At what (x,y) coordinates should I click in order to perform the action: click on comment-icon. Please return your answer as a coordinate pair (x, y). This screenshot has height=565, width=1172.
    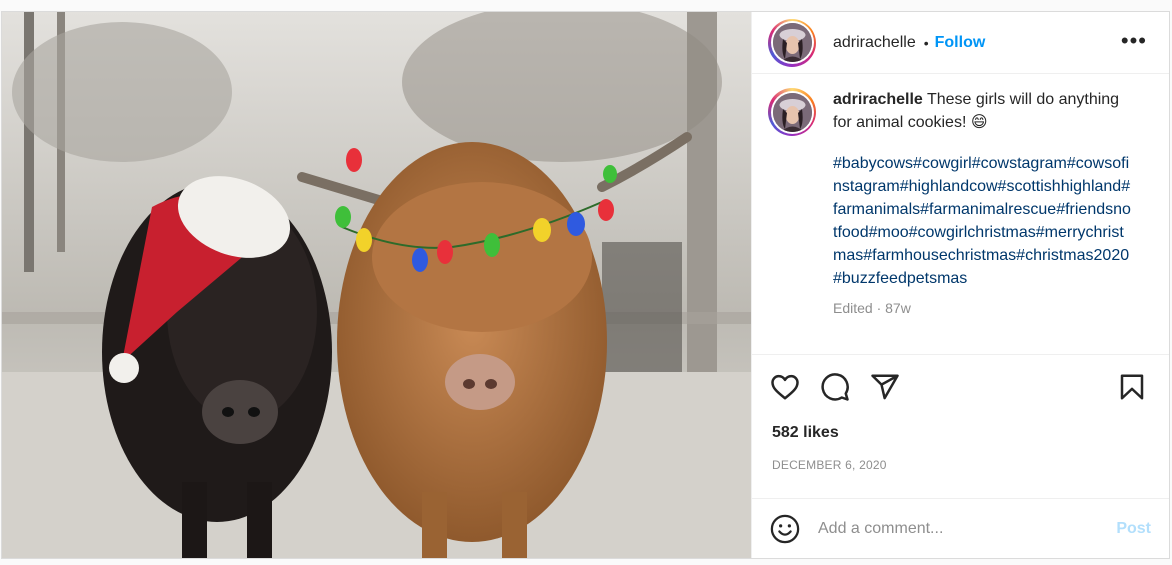
    Looking at the image, I should click on (835, 387).